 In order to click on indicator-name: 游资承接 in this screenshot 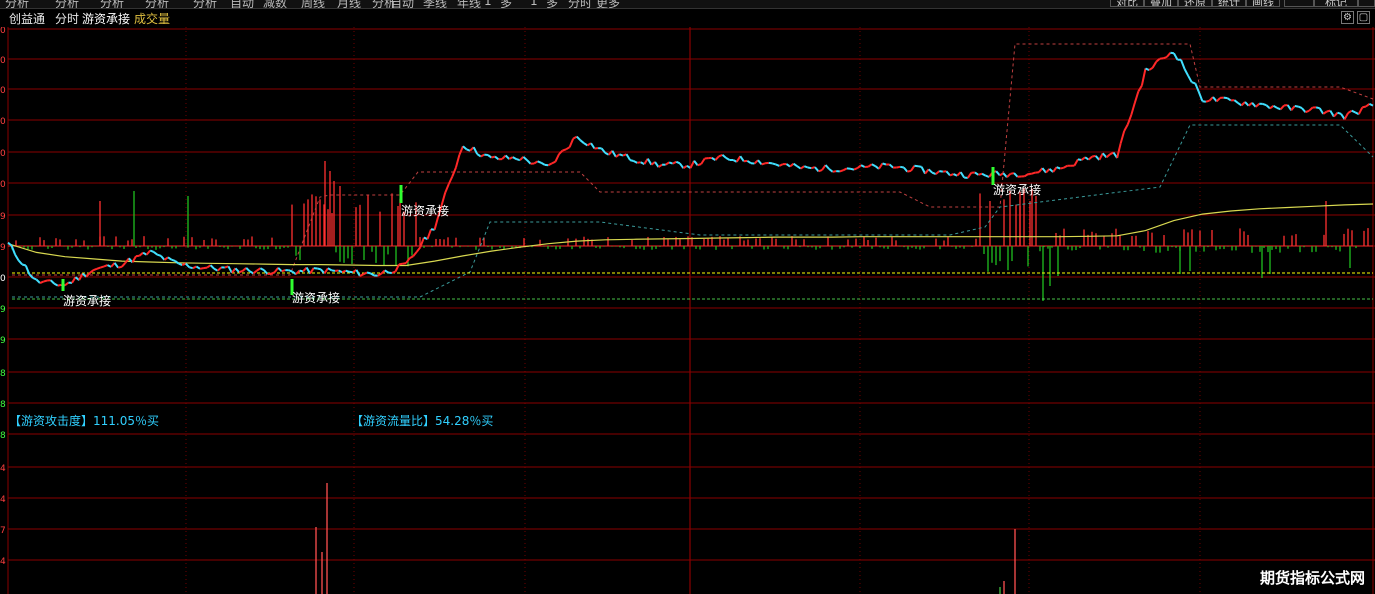, I will do `click(106, 18)`.